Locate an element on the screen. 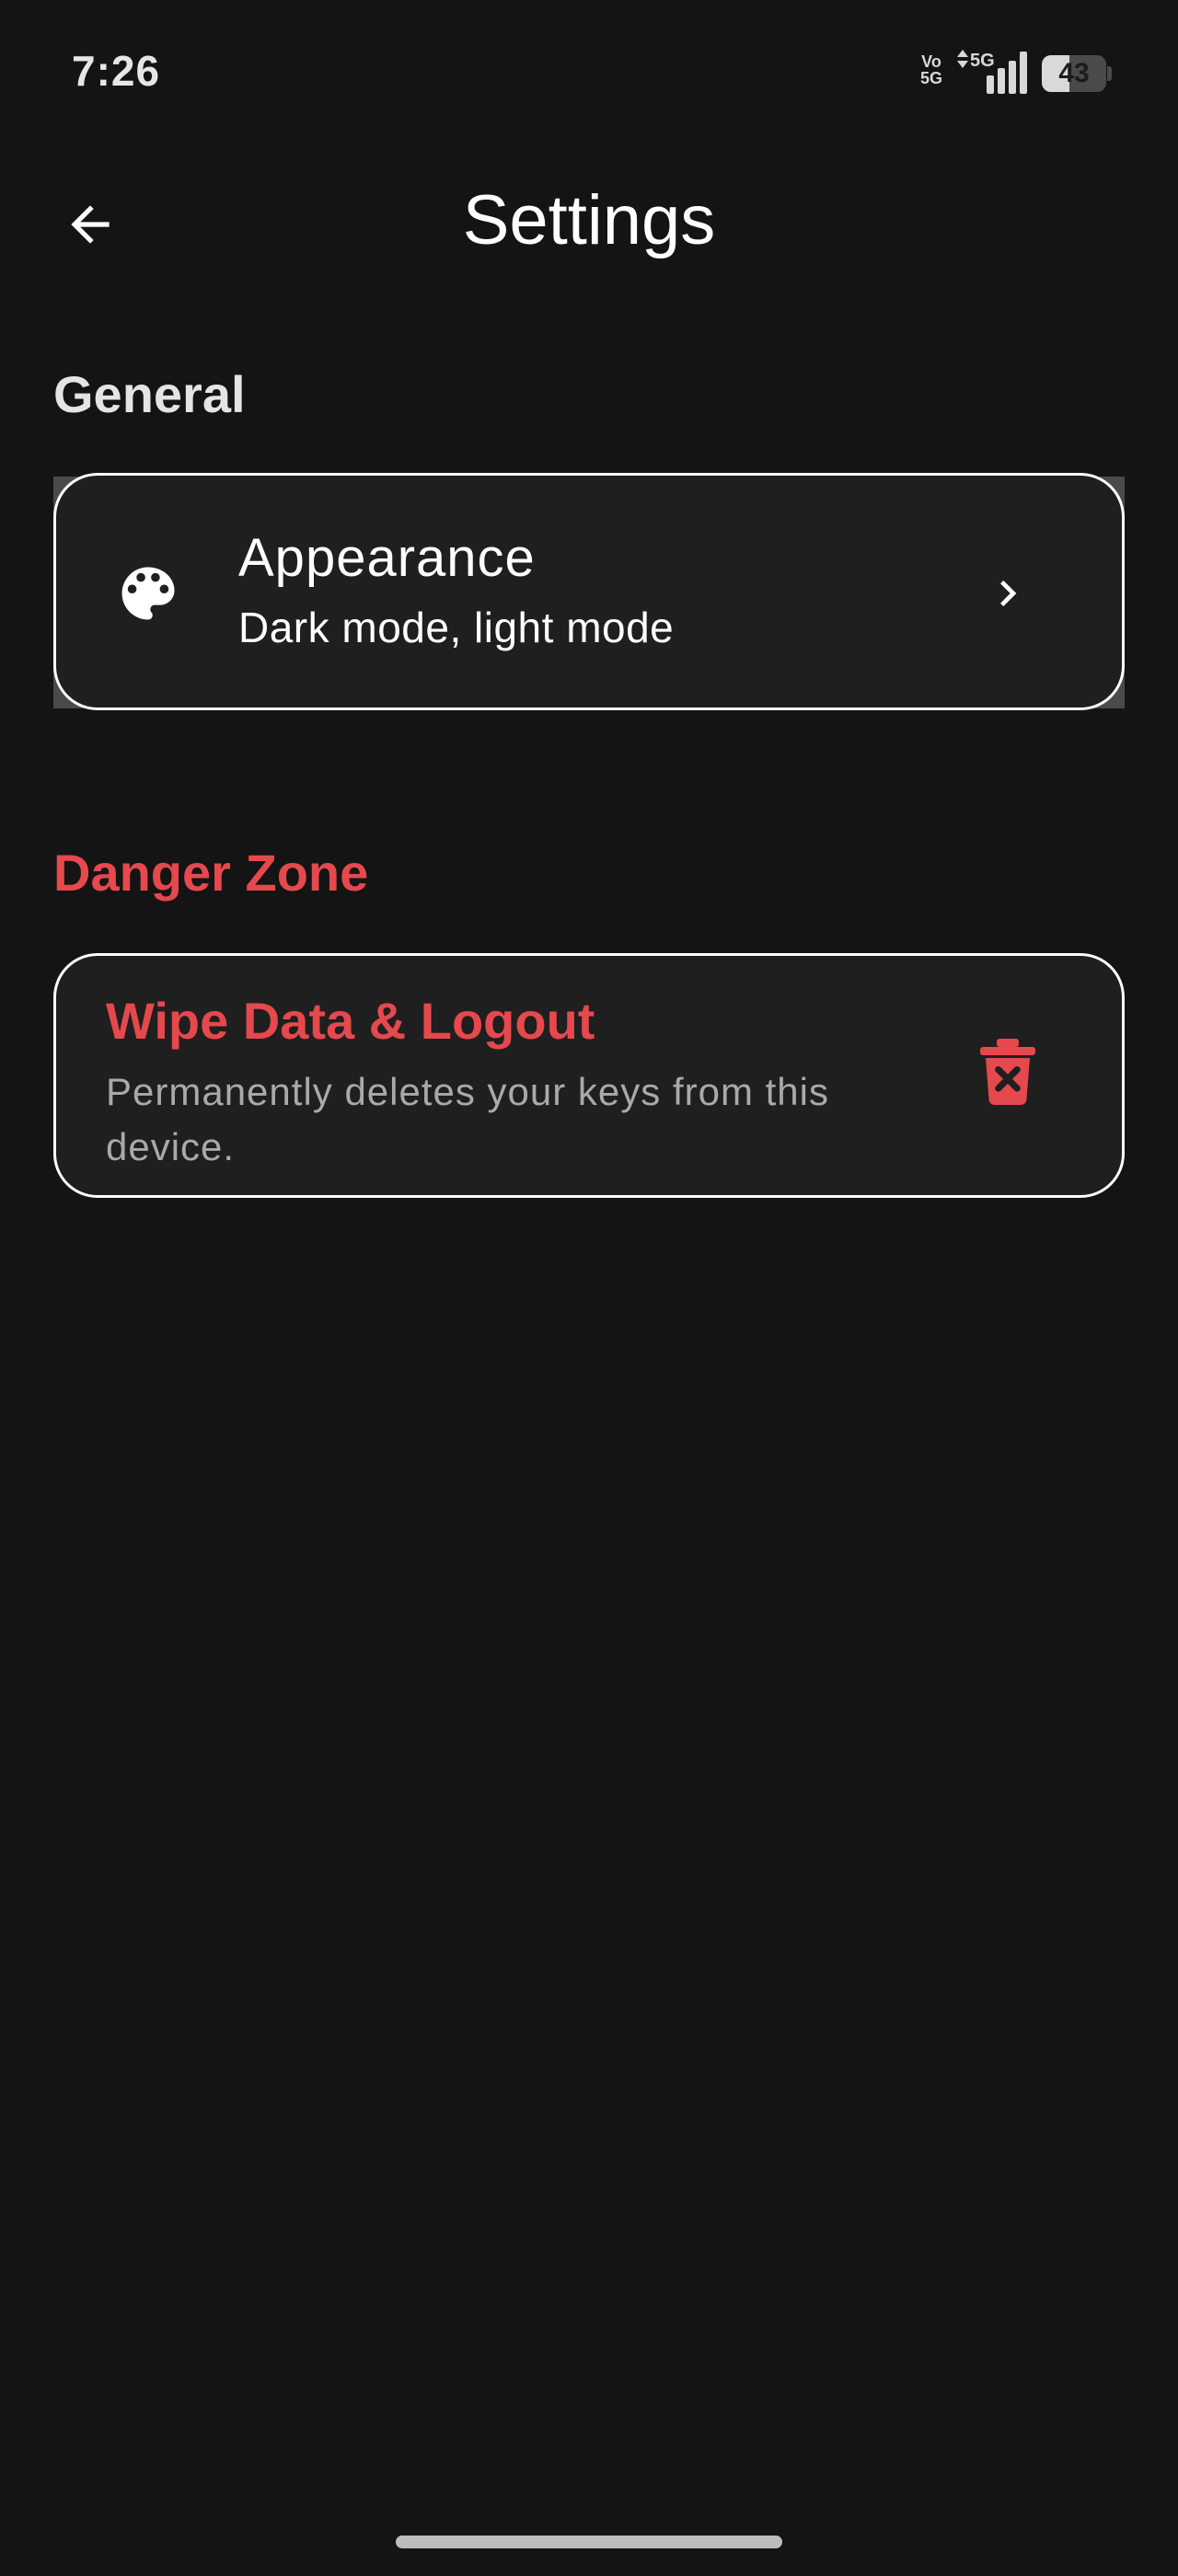 Image resolution: width=1178 pixels, height=2576 pixels. back-button is located at coordinates (90, 224).